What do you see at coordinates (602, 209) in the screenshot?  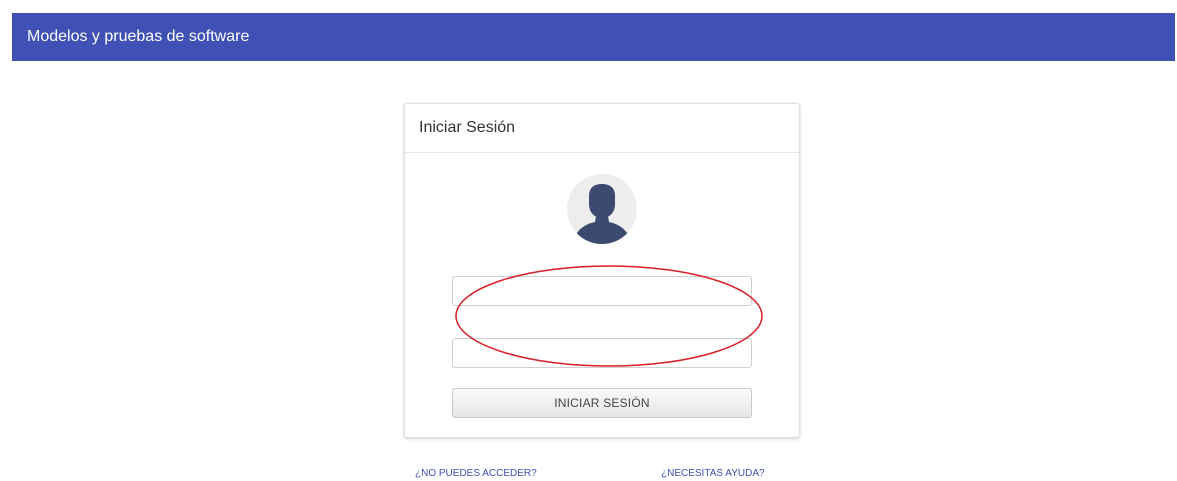 I see `user-silhouette-icon` at bounding box center [602, 209].